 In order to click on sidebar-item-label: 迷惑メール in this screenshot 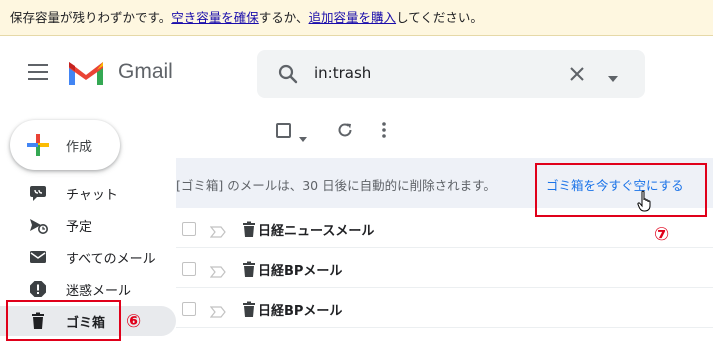, I will do `click(99, 291)`.